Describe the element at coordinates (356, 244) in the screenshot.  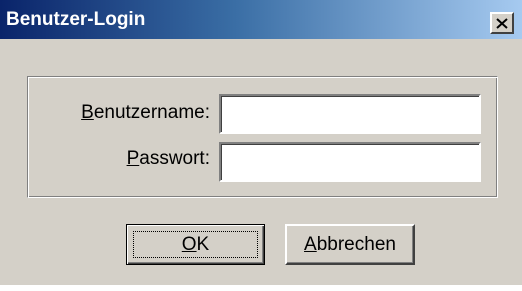
I see `cancel-button-text: bbrechen` at that location.